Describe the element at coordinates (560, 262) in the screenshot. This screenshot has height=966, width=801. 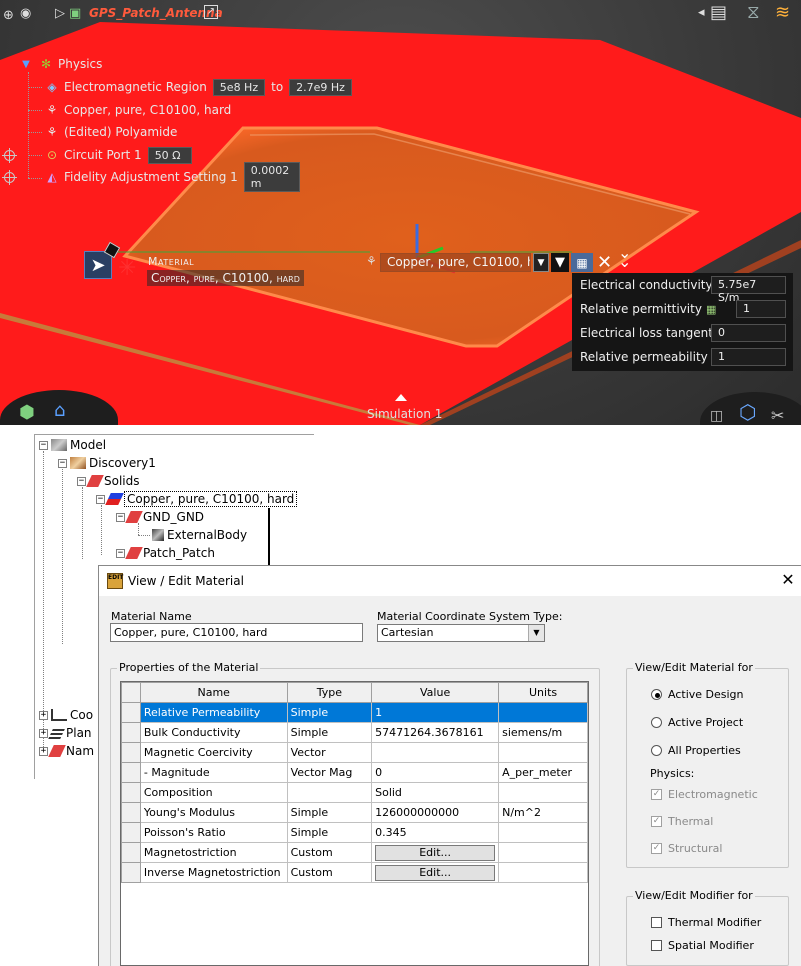
I see `filter-icon: ▼` at that location.